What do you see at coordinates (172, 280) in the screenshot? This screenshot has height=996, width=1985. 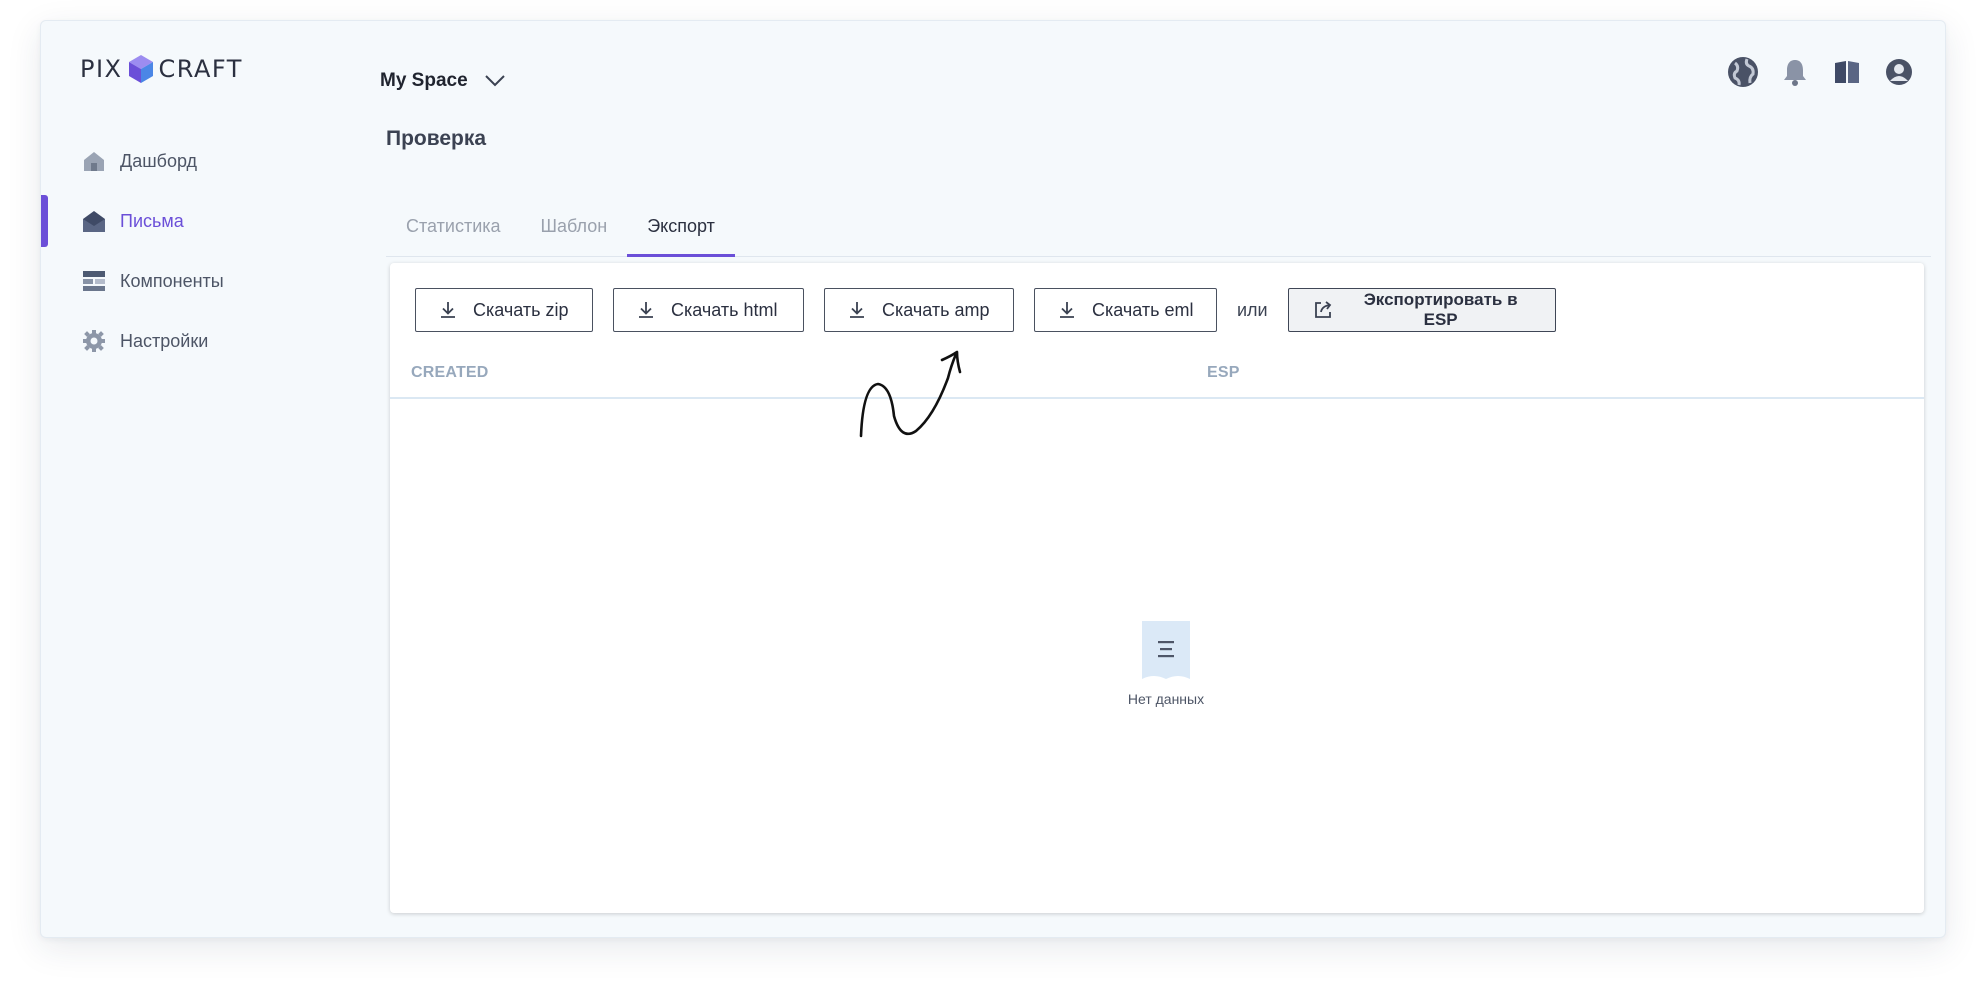 I see `sidebar-item-label: Компоненты` at bounding box center [172, 280].